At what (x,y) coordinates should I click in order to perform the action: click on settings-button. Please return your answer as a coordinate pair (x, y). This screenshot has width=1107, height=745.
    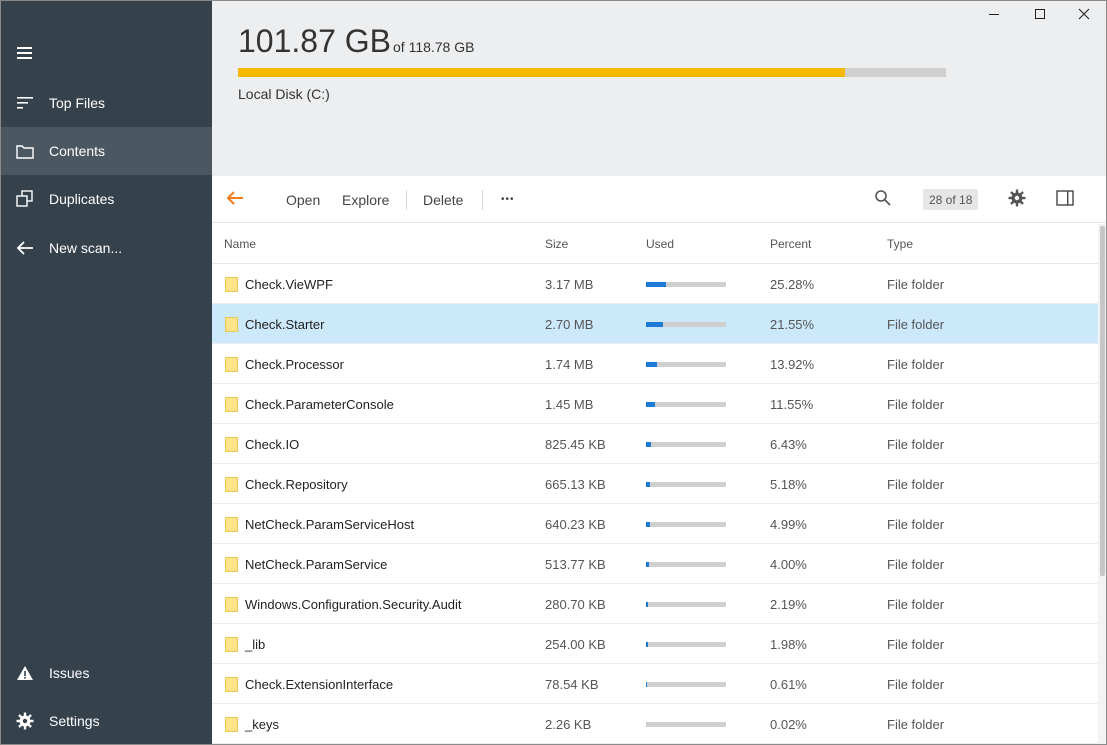
    Looking at the image, I should click on (1017, 199).